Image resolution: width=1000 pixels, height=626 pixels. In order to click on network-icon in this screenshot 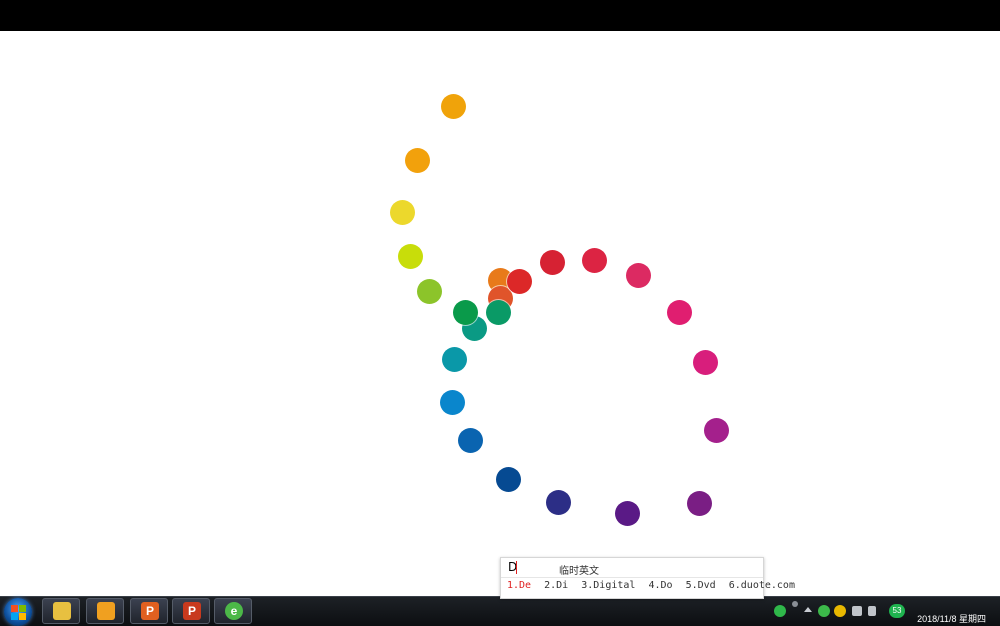, I will do `click(857, 611)`.